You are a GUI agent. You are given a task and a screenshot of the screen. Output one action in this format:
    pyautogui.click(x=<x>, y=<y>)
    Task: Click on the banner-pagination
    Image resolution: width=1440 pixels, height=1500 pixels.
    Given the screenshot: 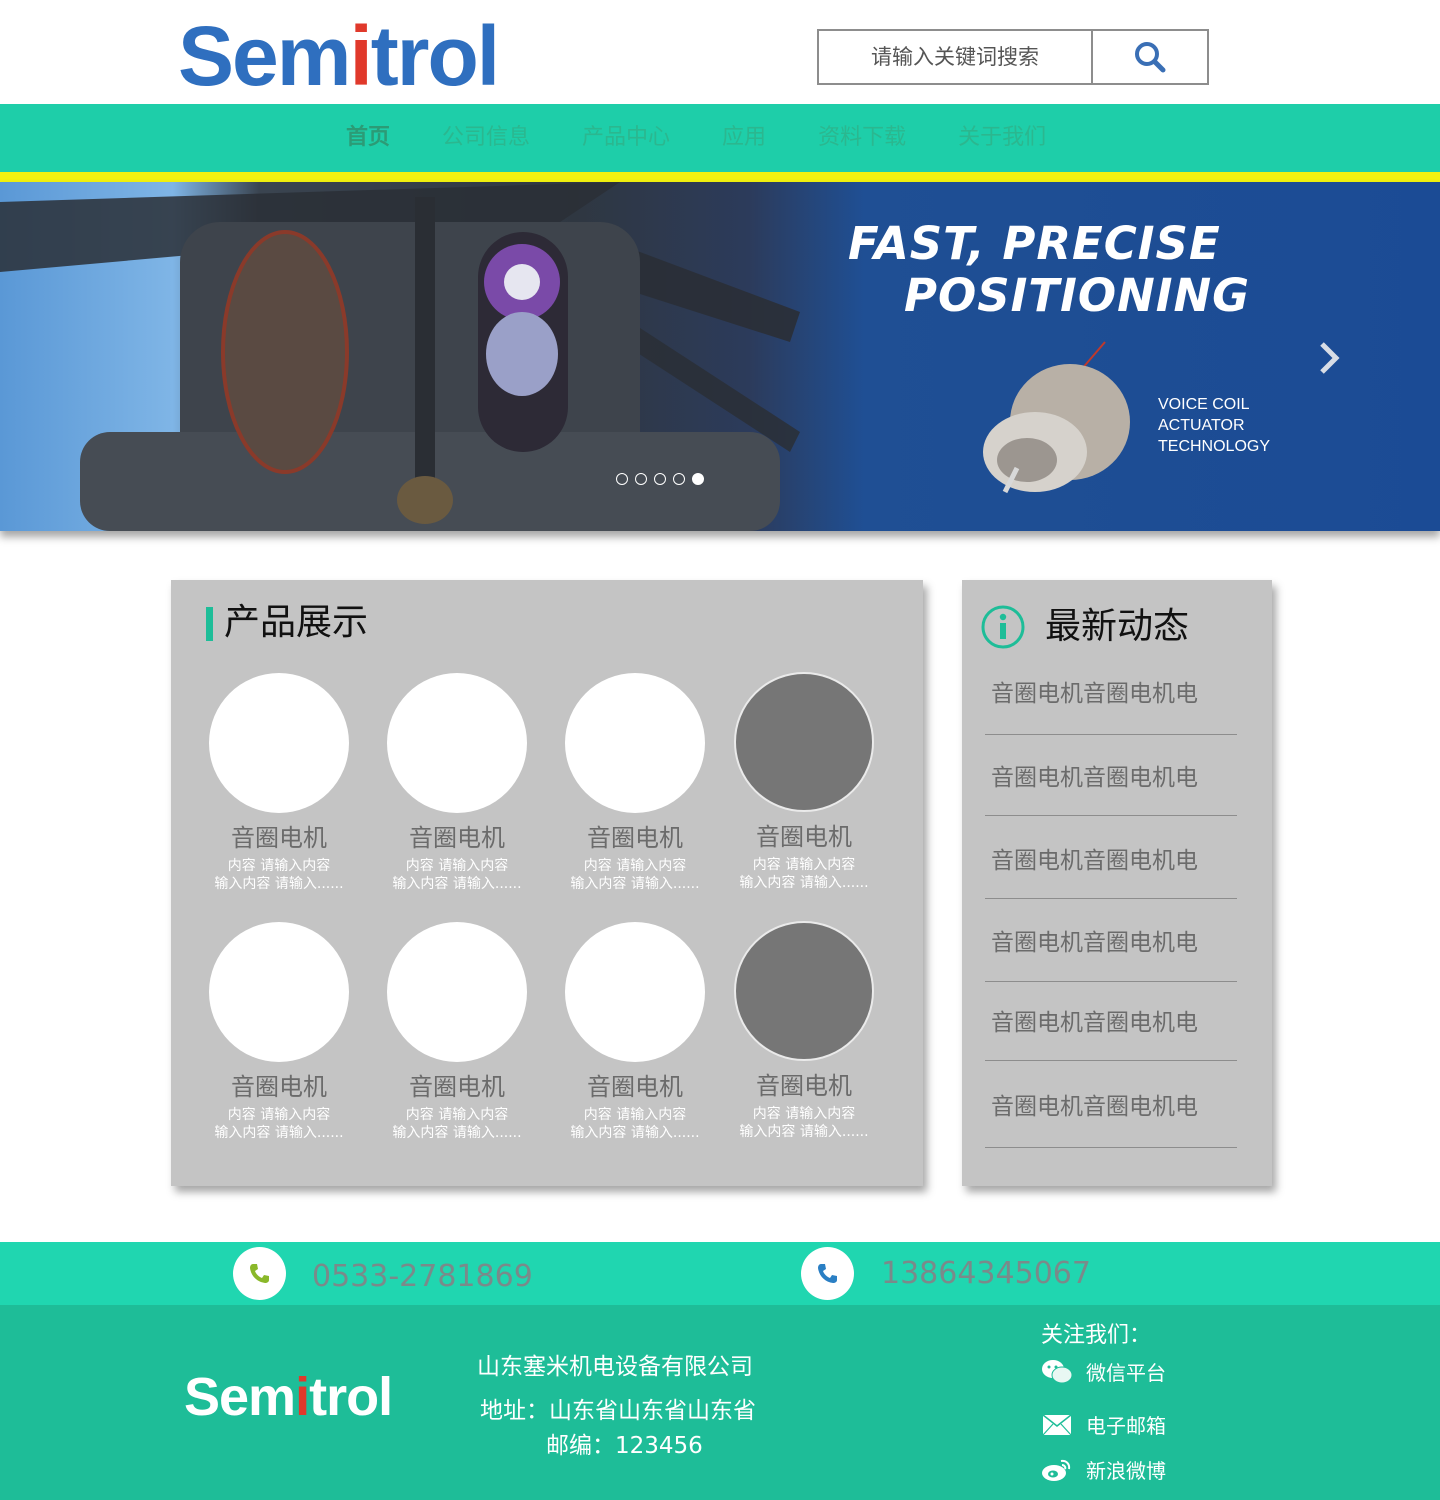 What is the action you would take?
    pyautogui.click(x=660, y=479)
    